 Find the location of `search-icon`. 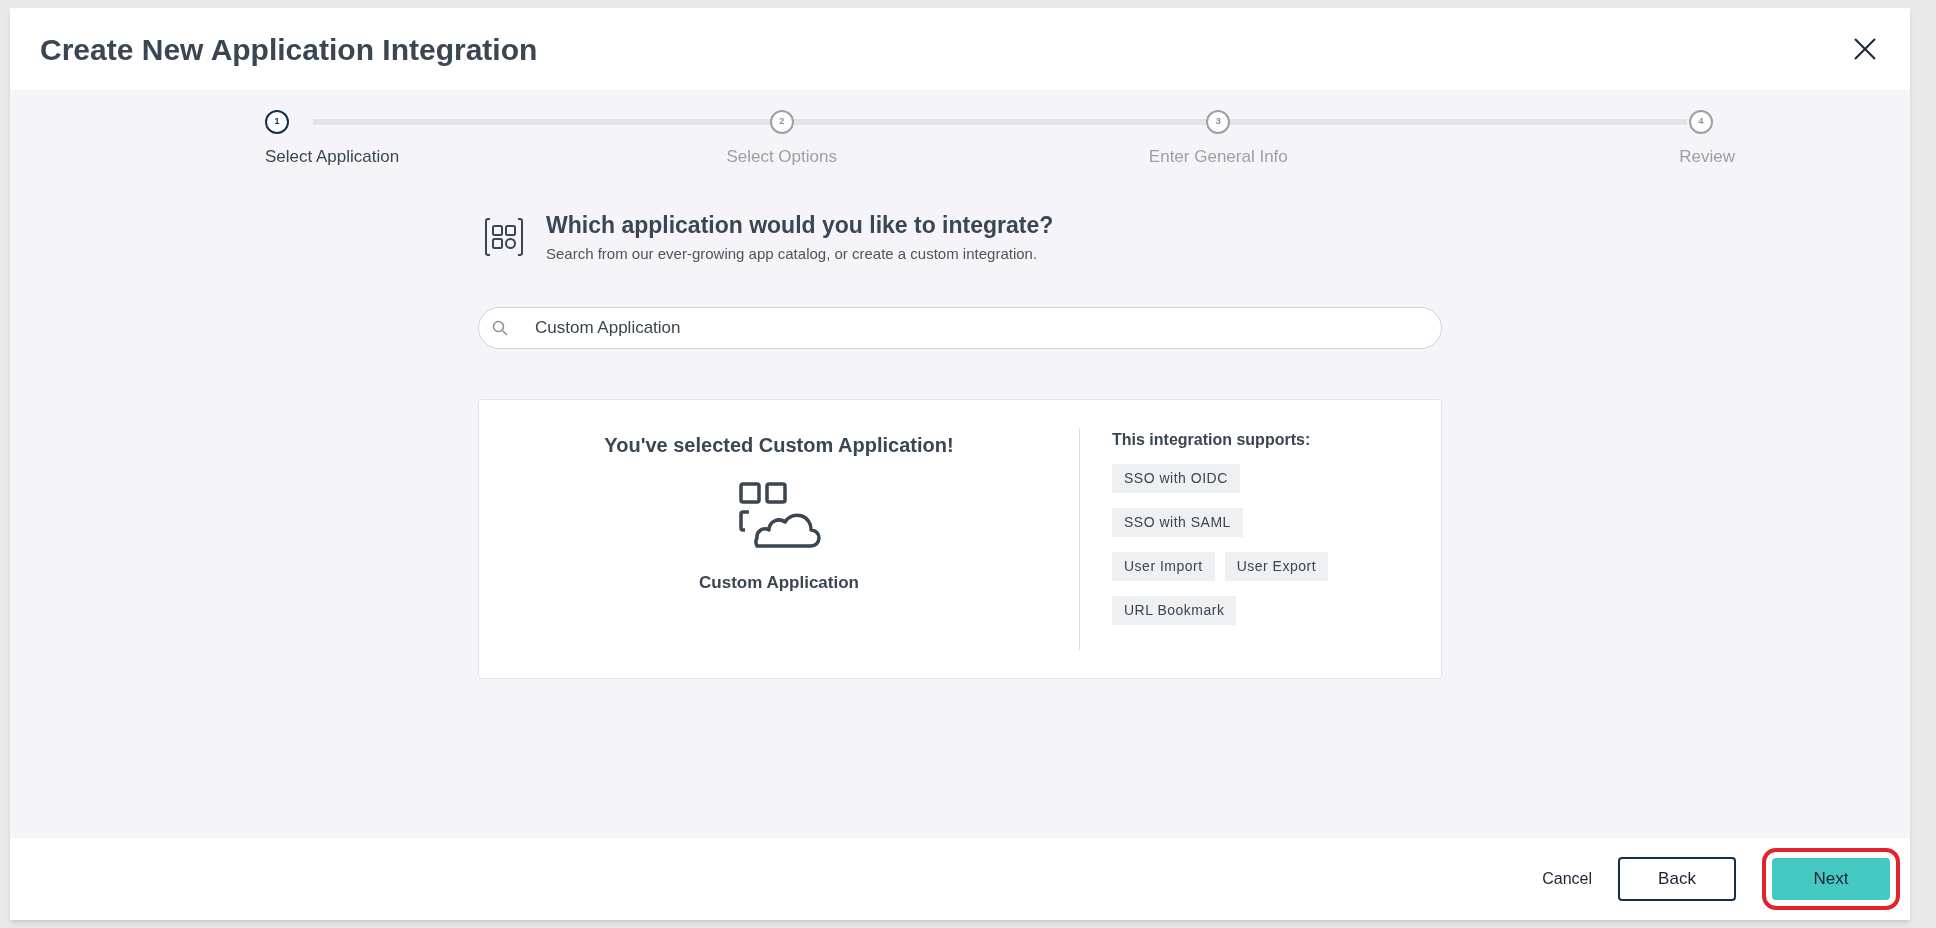

search-icon is located at coordinates (500, 328).